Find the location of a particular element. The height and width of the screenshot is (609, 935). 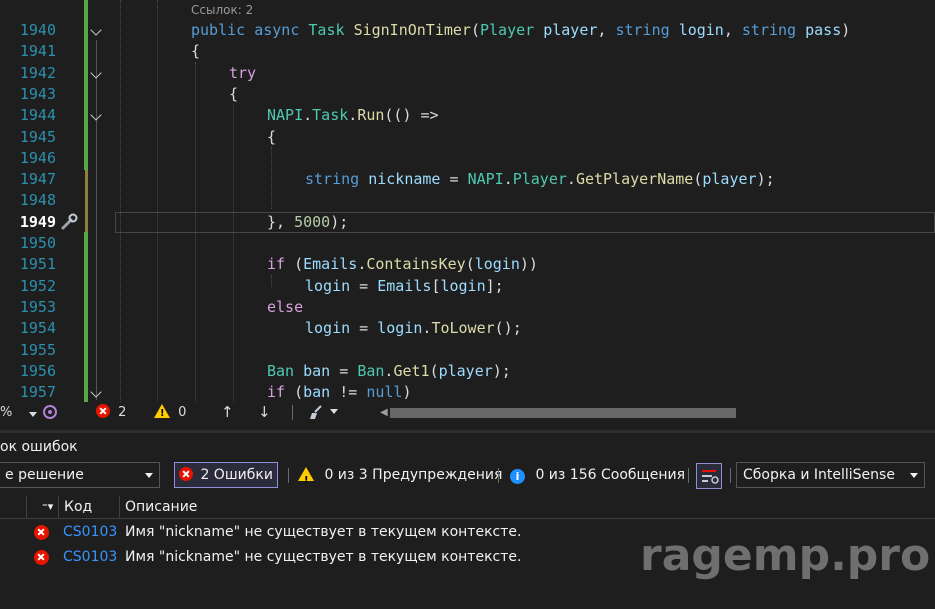

line-number: 1946 is located at coordinates (37, 157).